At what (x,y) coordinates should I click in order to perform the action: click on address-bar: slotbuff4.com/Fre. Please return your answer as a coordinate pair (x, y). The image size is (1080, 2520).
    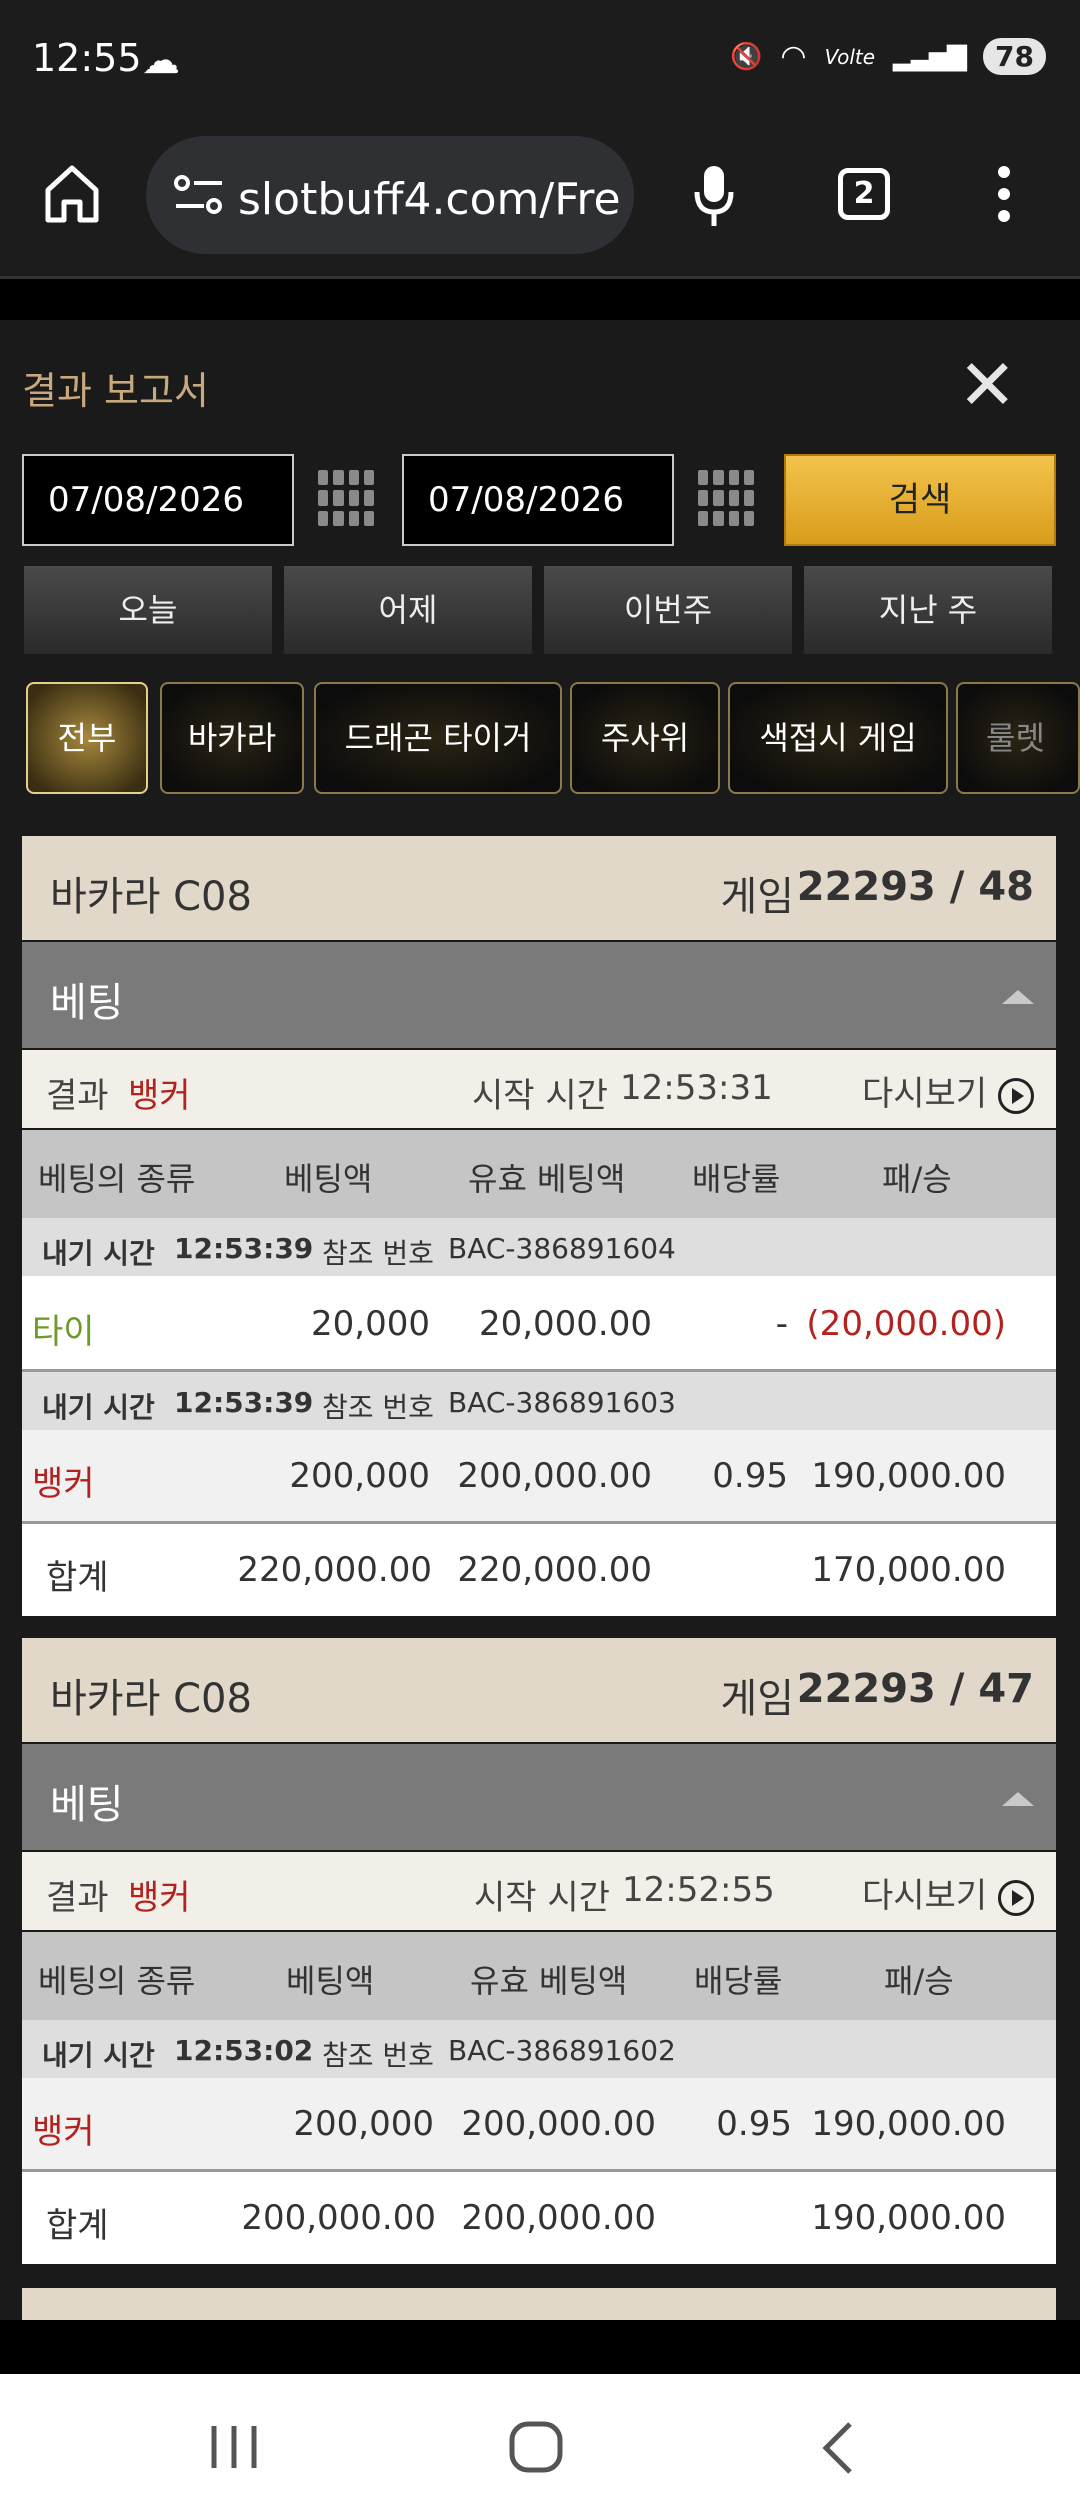
    Looking at the image, I should click on (390, 195).